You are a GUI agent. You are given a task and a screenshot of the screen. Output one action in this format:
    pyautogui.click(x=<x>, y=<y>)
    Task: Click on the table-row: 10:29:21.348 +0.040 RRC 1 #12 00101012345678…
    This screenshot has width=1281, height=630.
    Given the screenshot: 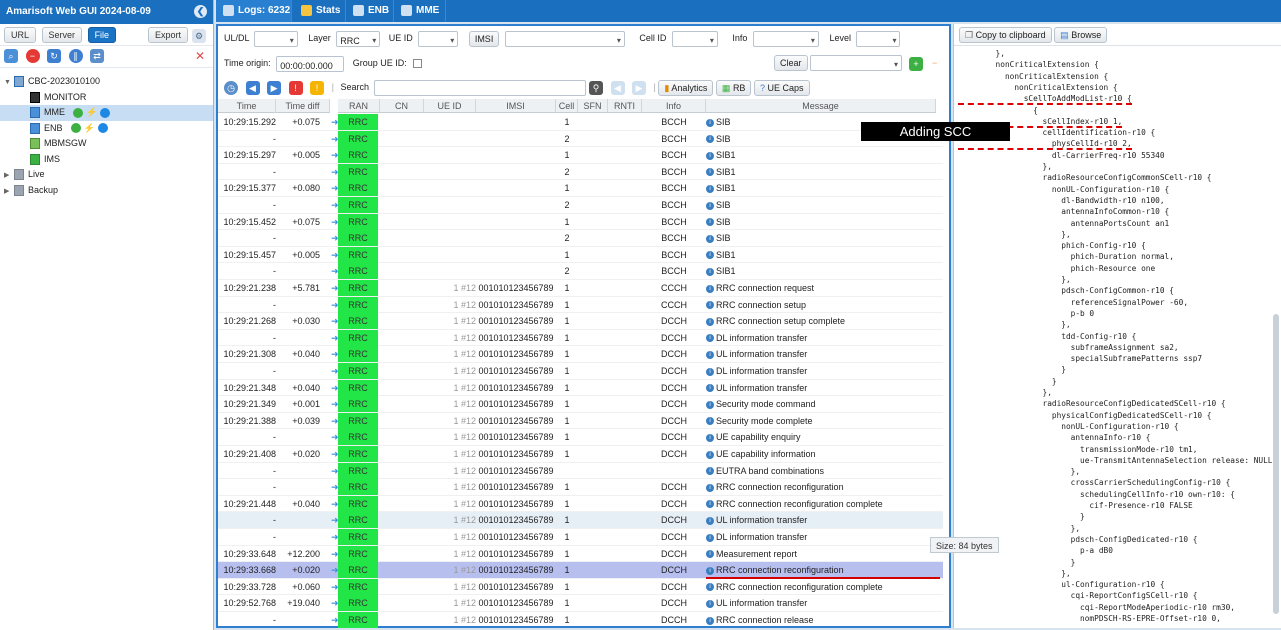 What is the action you would take?
    pyautogui.click(x=580, y=388)
    